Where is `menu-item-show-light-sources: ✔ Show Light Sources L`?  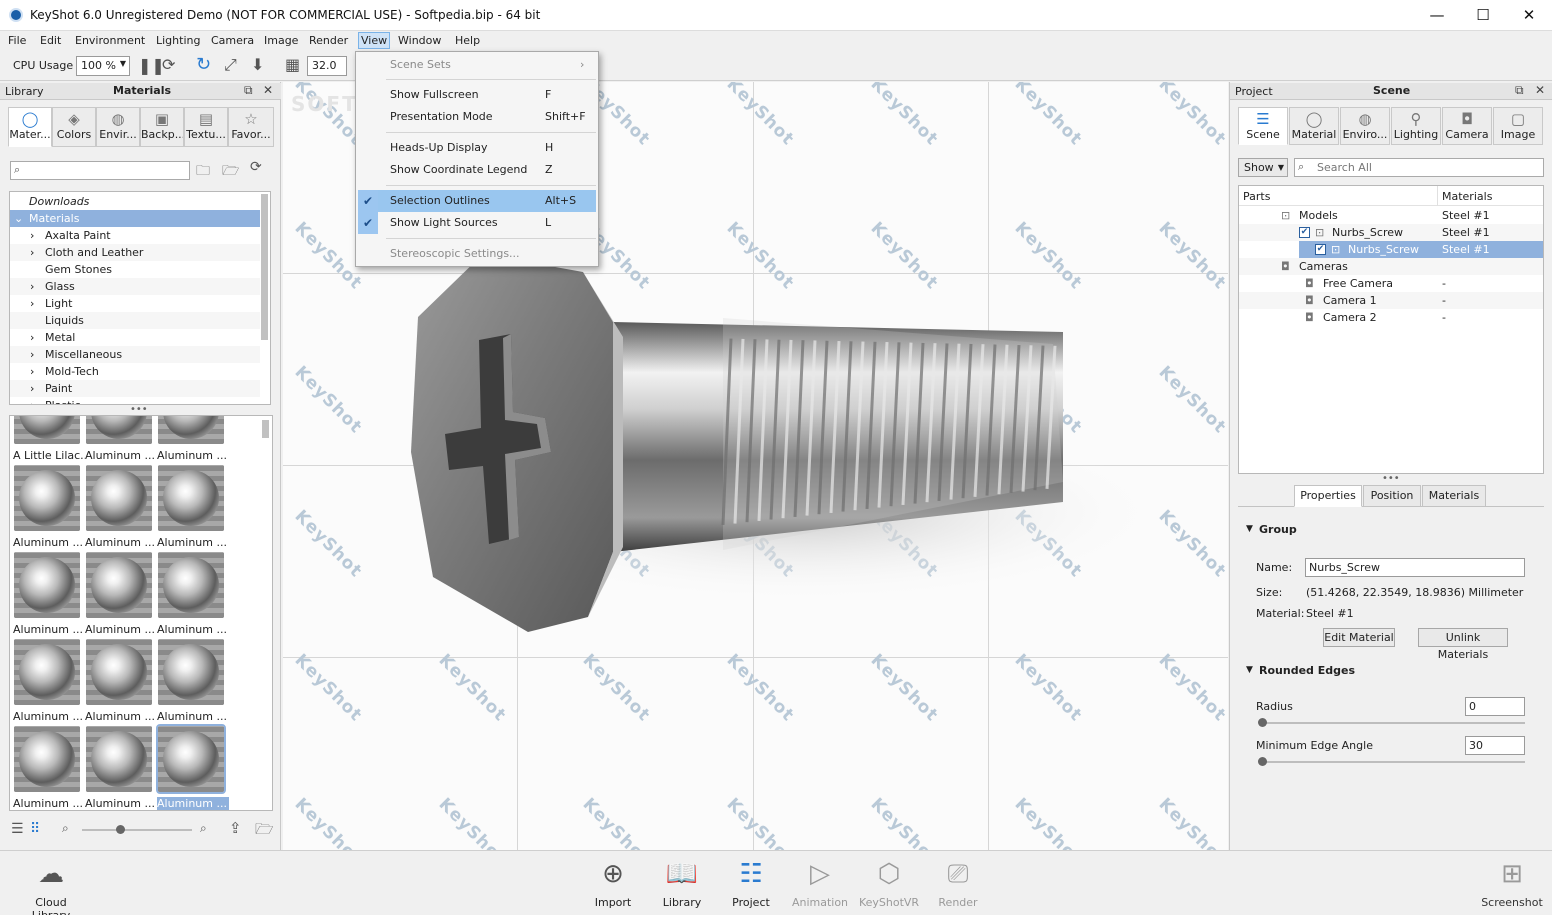 menu-item-show-light-sources: ✔ Show Light Sources L is located at coordinates (477, 223).